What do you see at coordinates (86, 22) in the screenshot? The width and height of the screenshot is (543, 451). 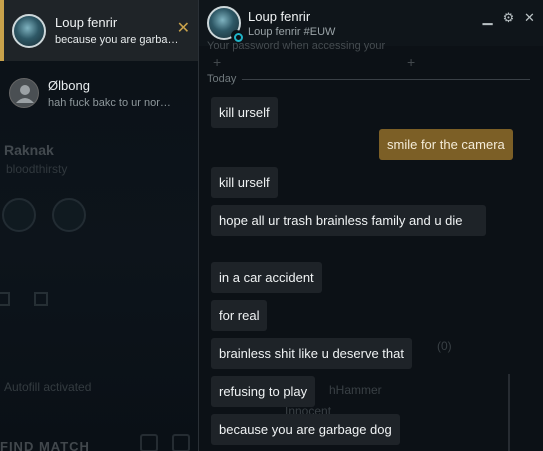 I see `conversation-name: Loup fenrir` at bounding box center [86, 22].